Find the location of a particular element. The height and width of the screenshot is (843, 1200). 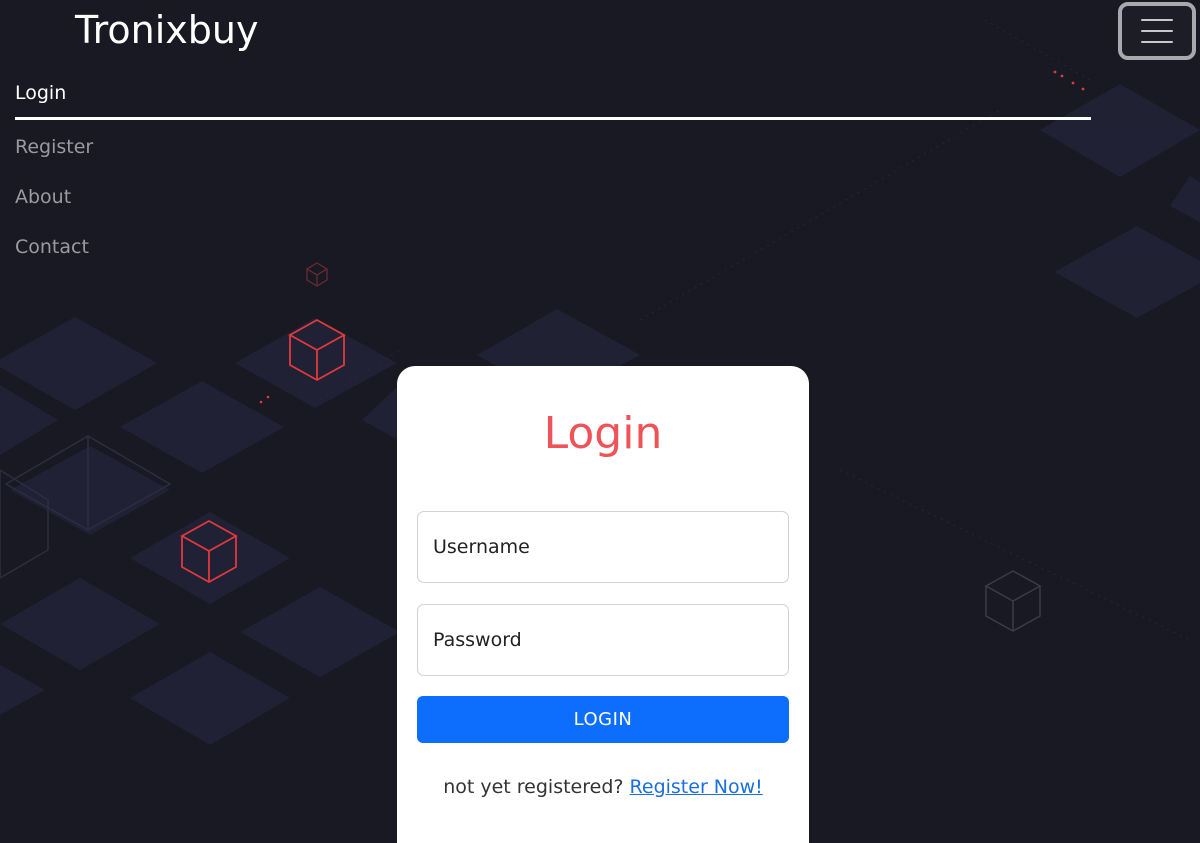

nav-item-contact: Contact is located at coordinates (553, 257).